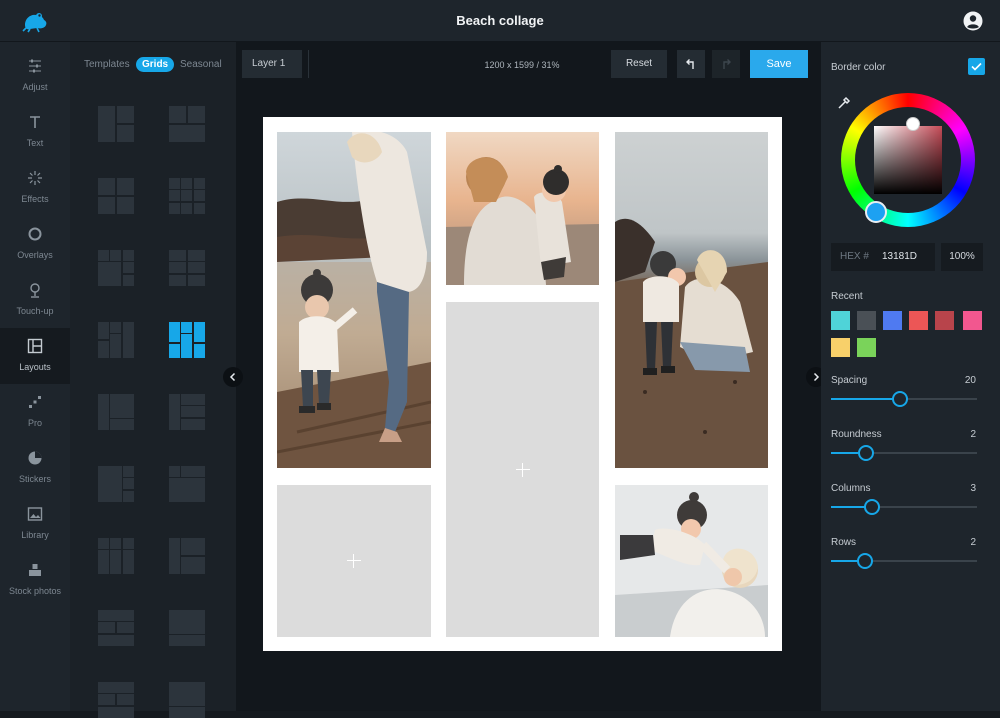  I want to click on collapse-panel-button, so click(233, 377).